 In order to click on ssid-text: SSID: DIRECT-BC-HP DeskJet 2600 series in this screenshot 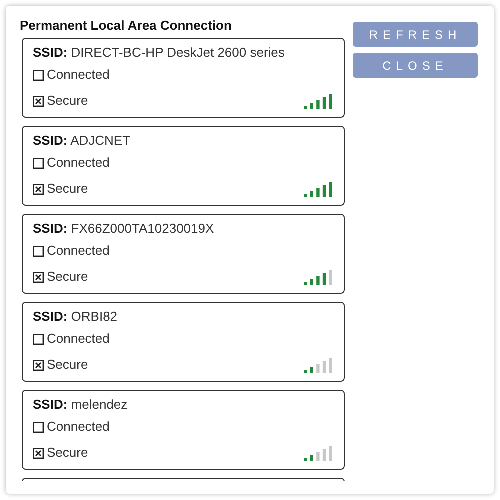, I will do `click(159, 53)`.